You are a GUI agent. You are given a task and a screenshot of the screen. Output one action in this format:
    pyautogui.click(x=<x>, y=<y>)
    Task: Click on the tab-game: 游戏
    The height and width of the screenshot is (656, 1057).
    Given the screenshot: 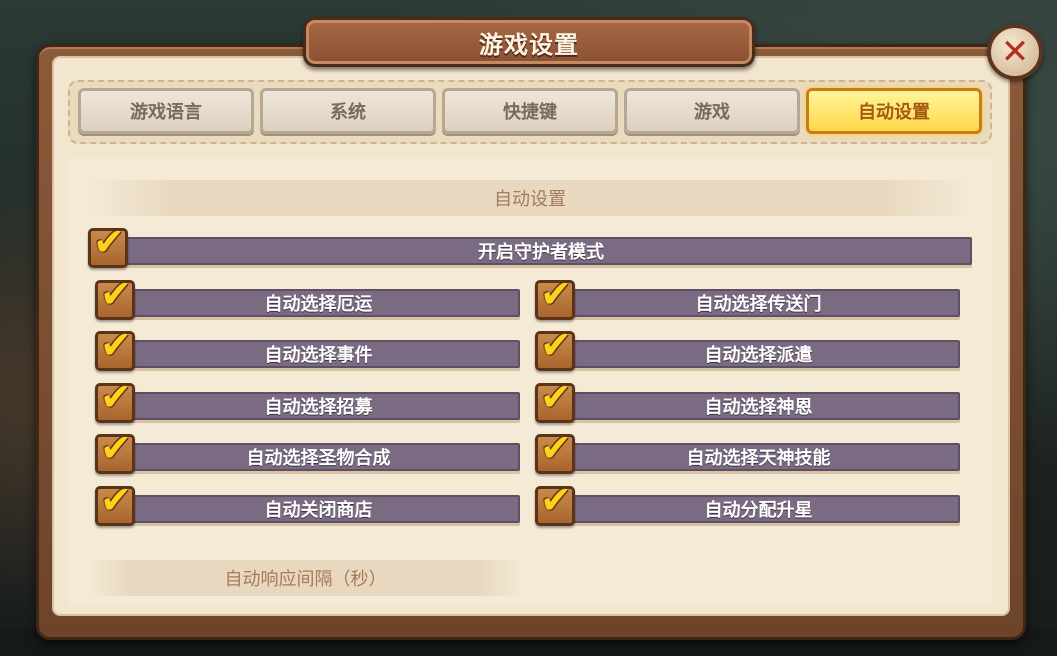 What is the action you would take?
    pyautogui.click(x=712, y=111)
    